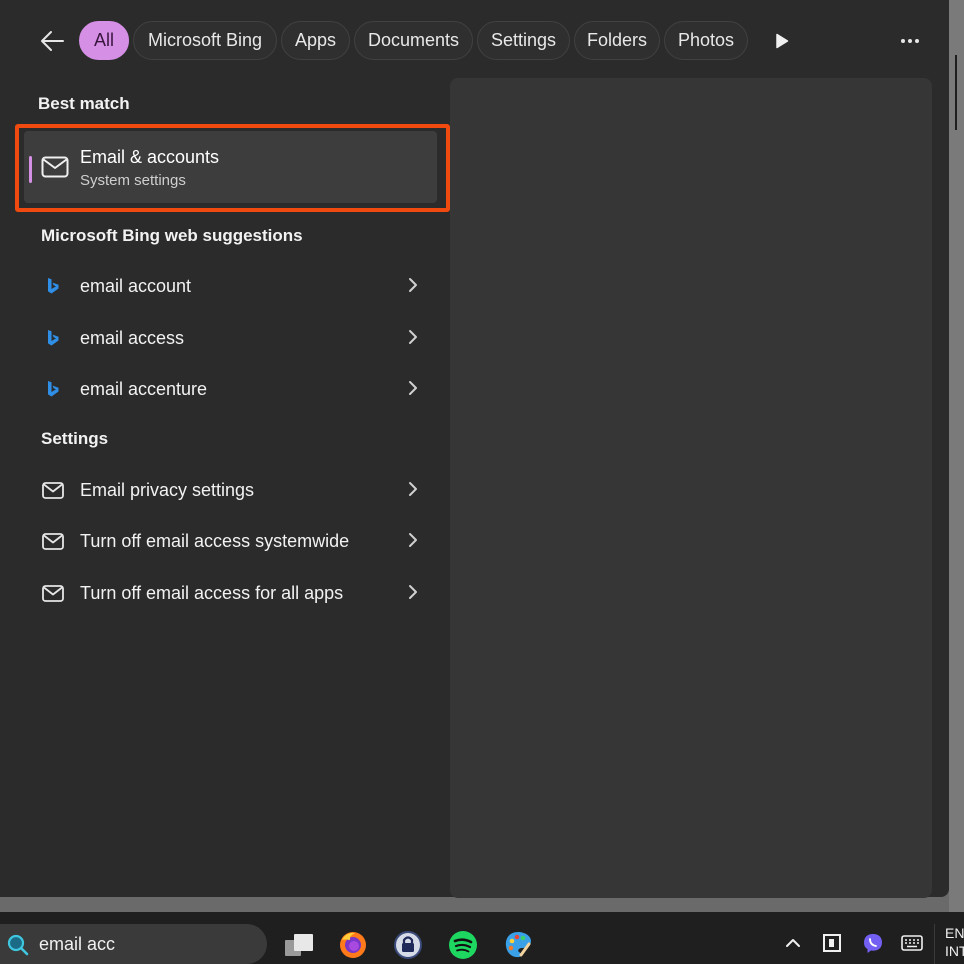  I want to click on show-hidden-icons-button, so click(793, 943).